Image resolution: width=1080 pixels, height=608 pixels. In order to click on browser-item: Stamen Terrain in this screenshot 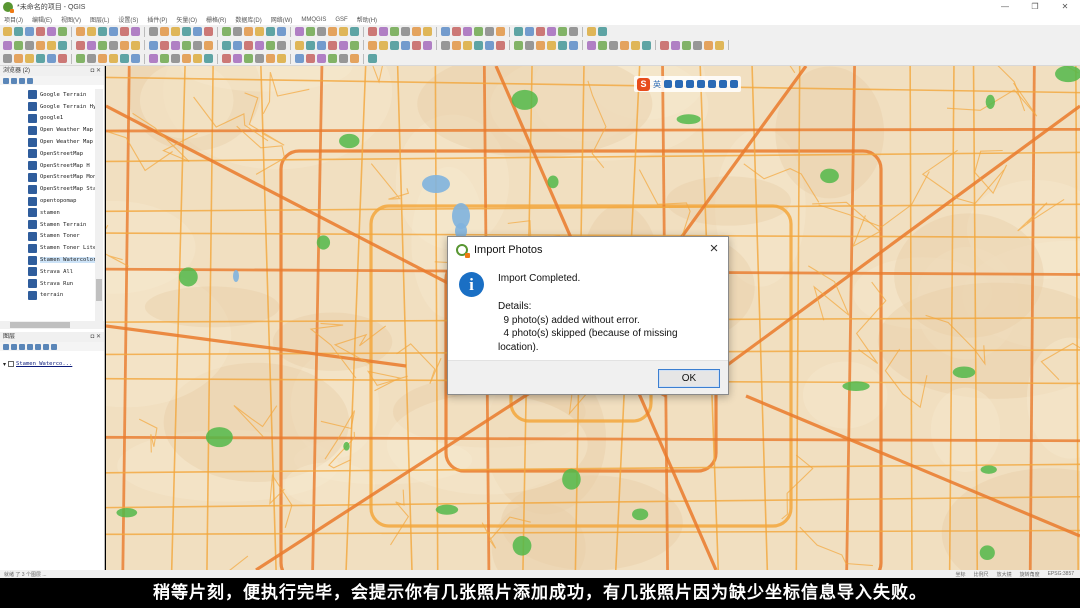, I will do `click(52, 225)`.